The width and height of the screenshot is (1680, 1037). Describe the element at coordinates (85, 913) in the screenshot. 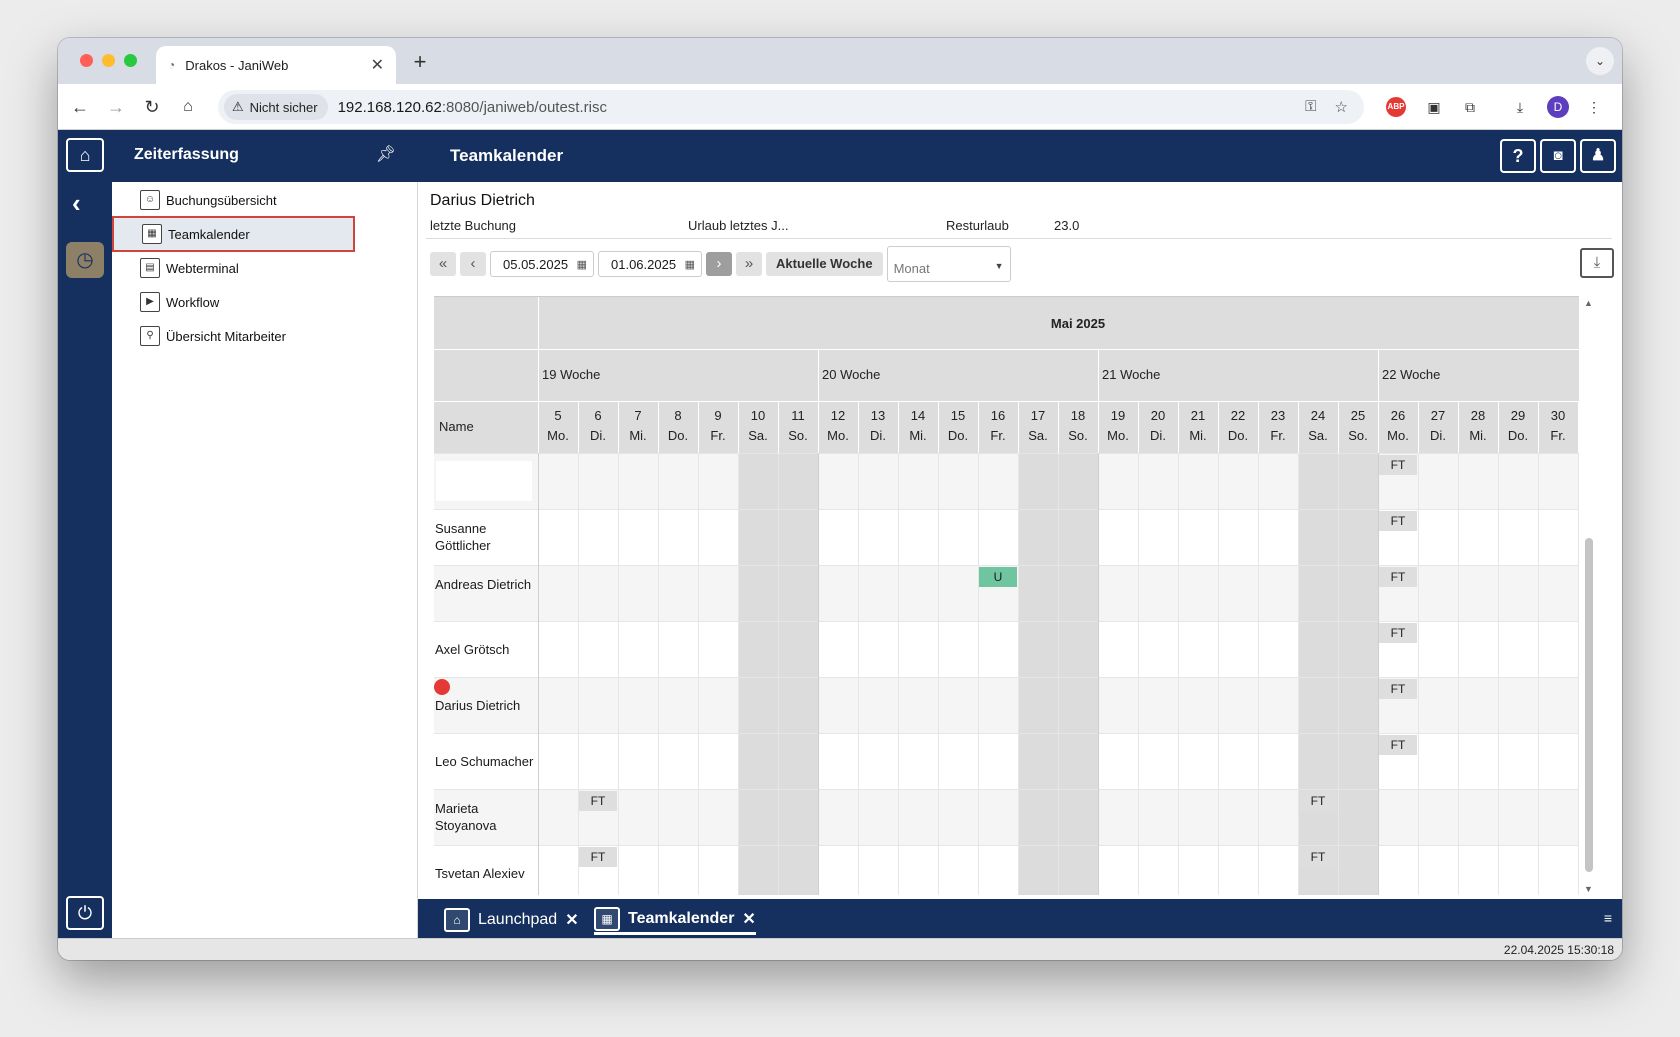

I see `power-icon: ⏻` at that location.